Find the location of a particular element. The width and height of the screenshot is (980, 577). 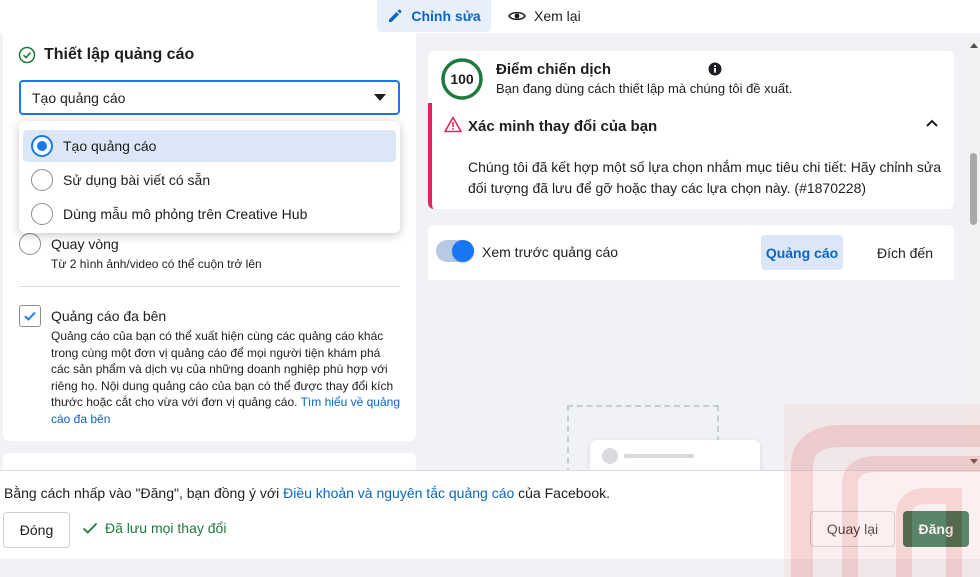

preview-toggle is located at coordinates (455, 251).